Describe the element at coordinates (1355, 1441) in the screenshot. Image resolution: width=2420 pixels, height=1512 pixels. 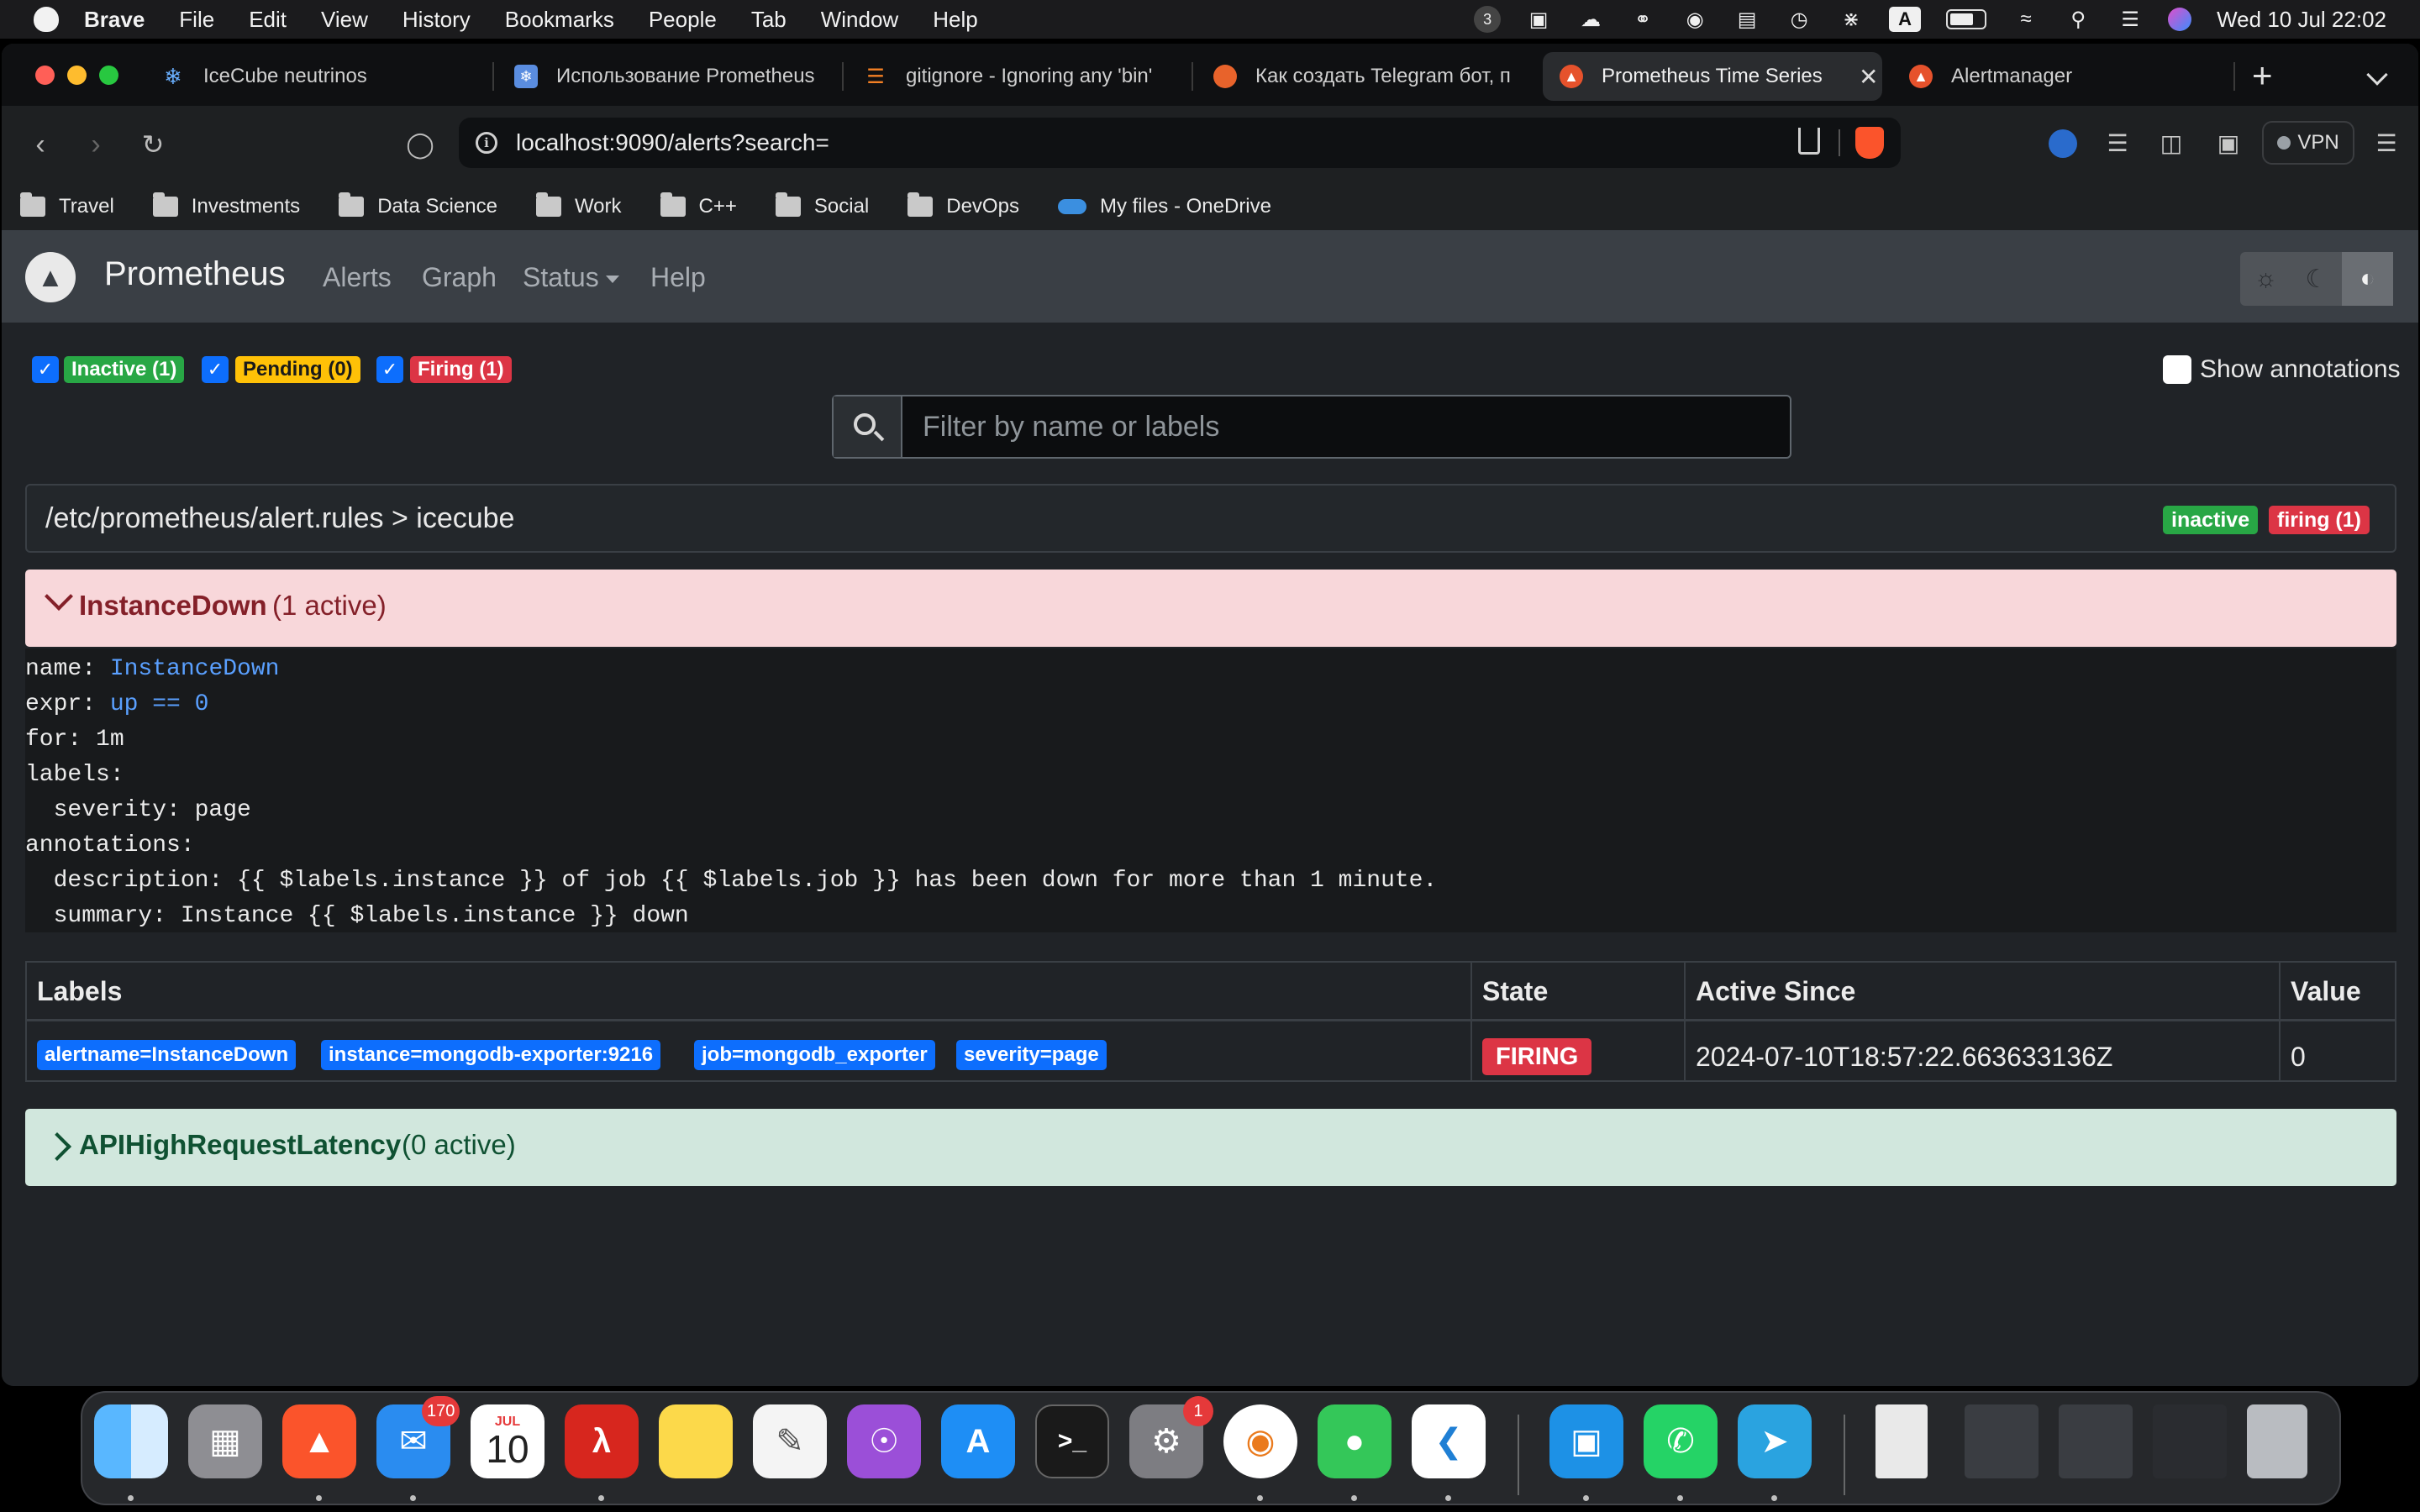
I see `messages-icon: ●` at that location.